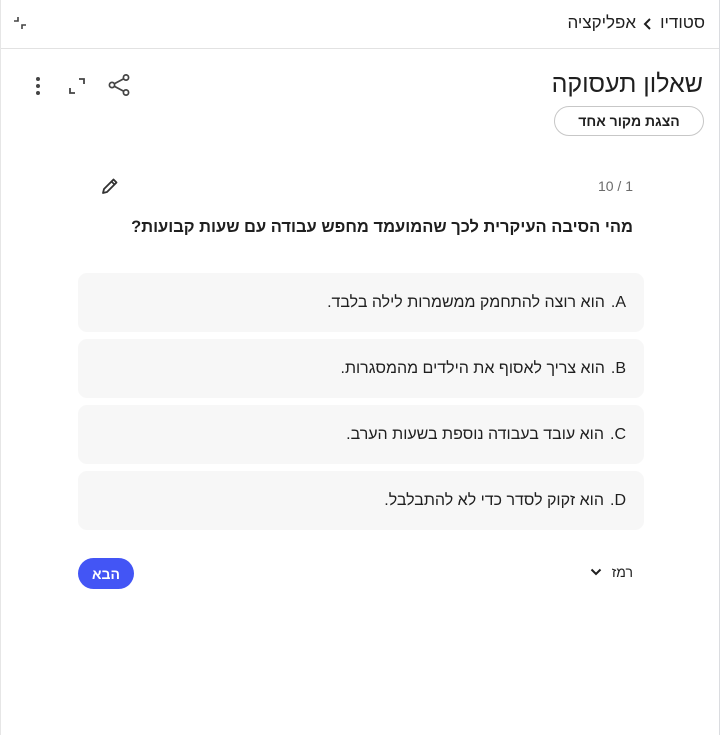 This screenshot has height=735, width=727. What do you see at coordinates (601, 23) in the screenshot?
I see `breadcrumb-current: אפליקציה` at bounding box center [601, 23].